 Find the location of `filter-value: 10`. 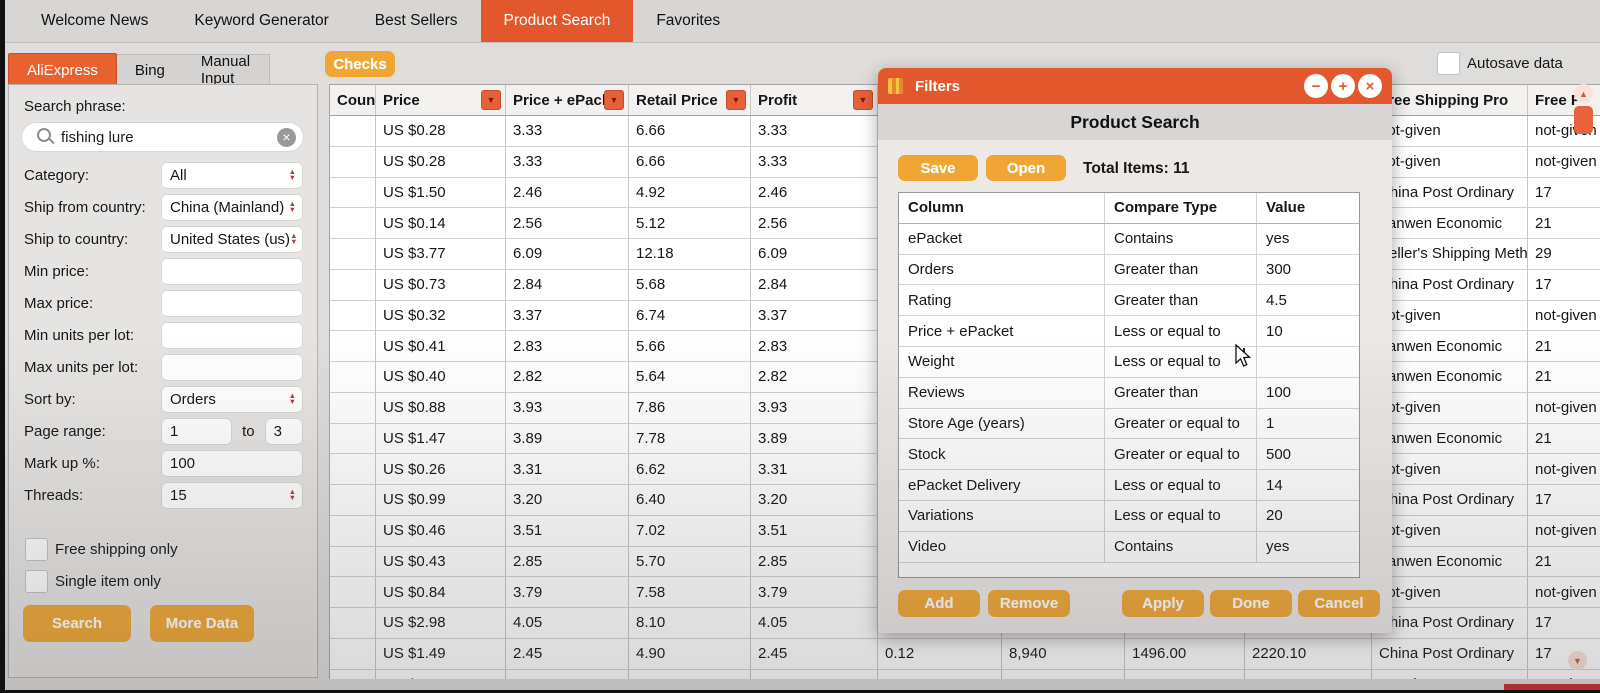

filter-value: 10 is located at coordinates (1308, 331).